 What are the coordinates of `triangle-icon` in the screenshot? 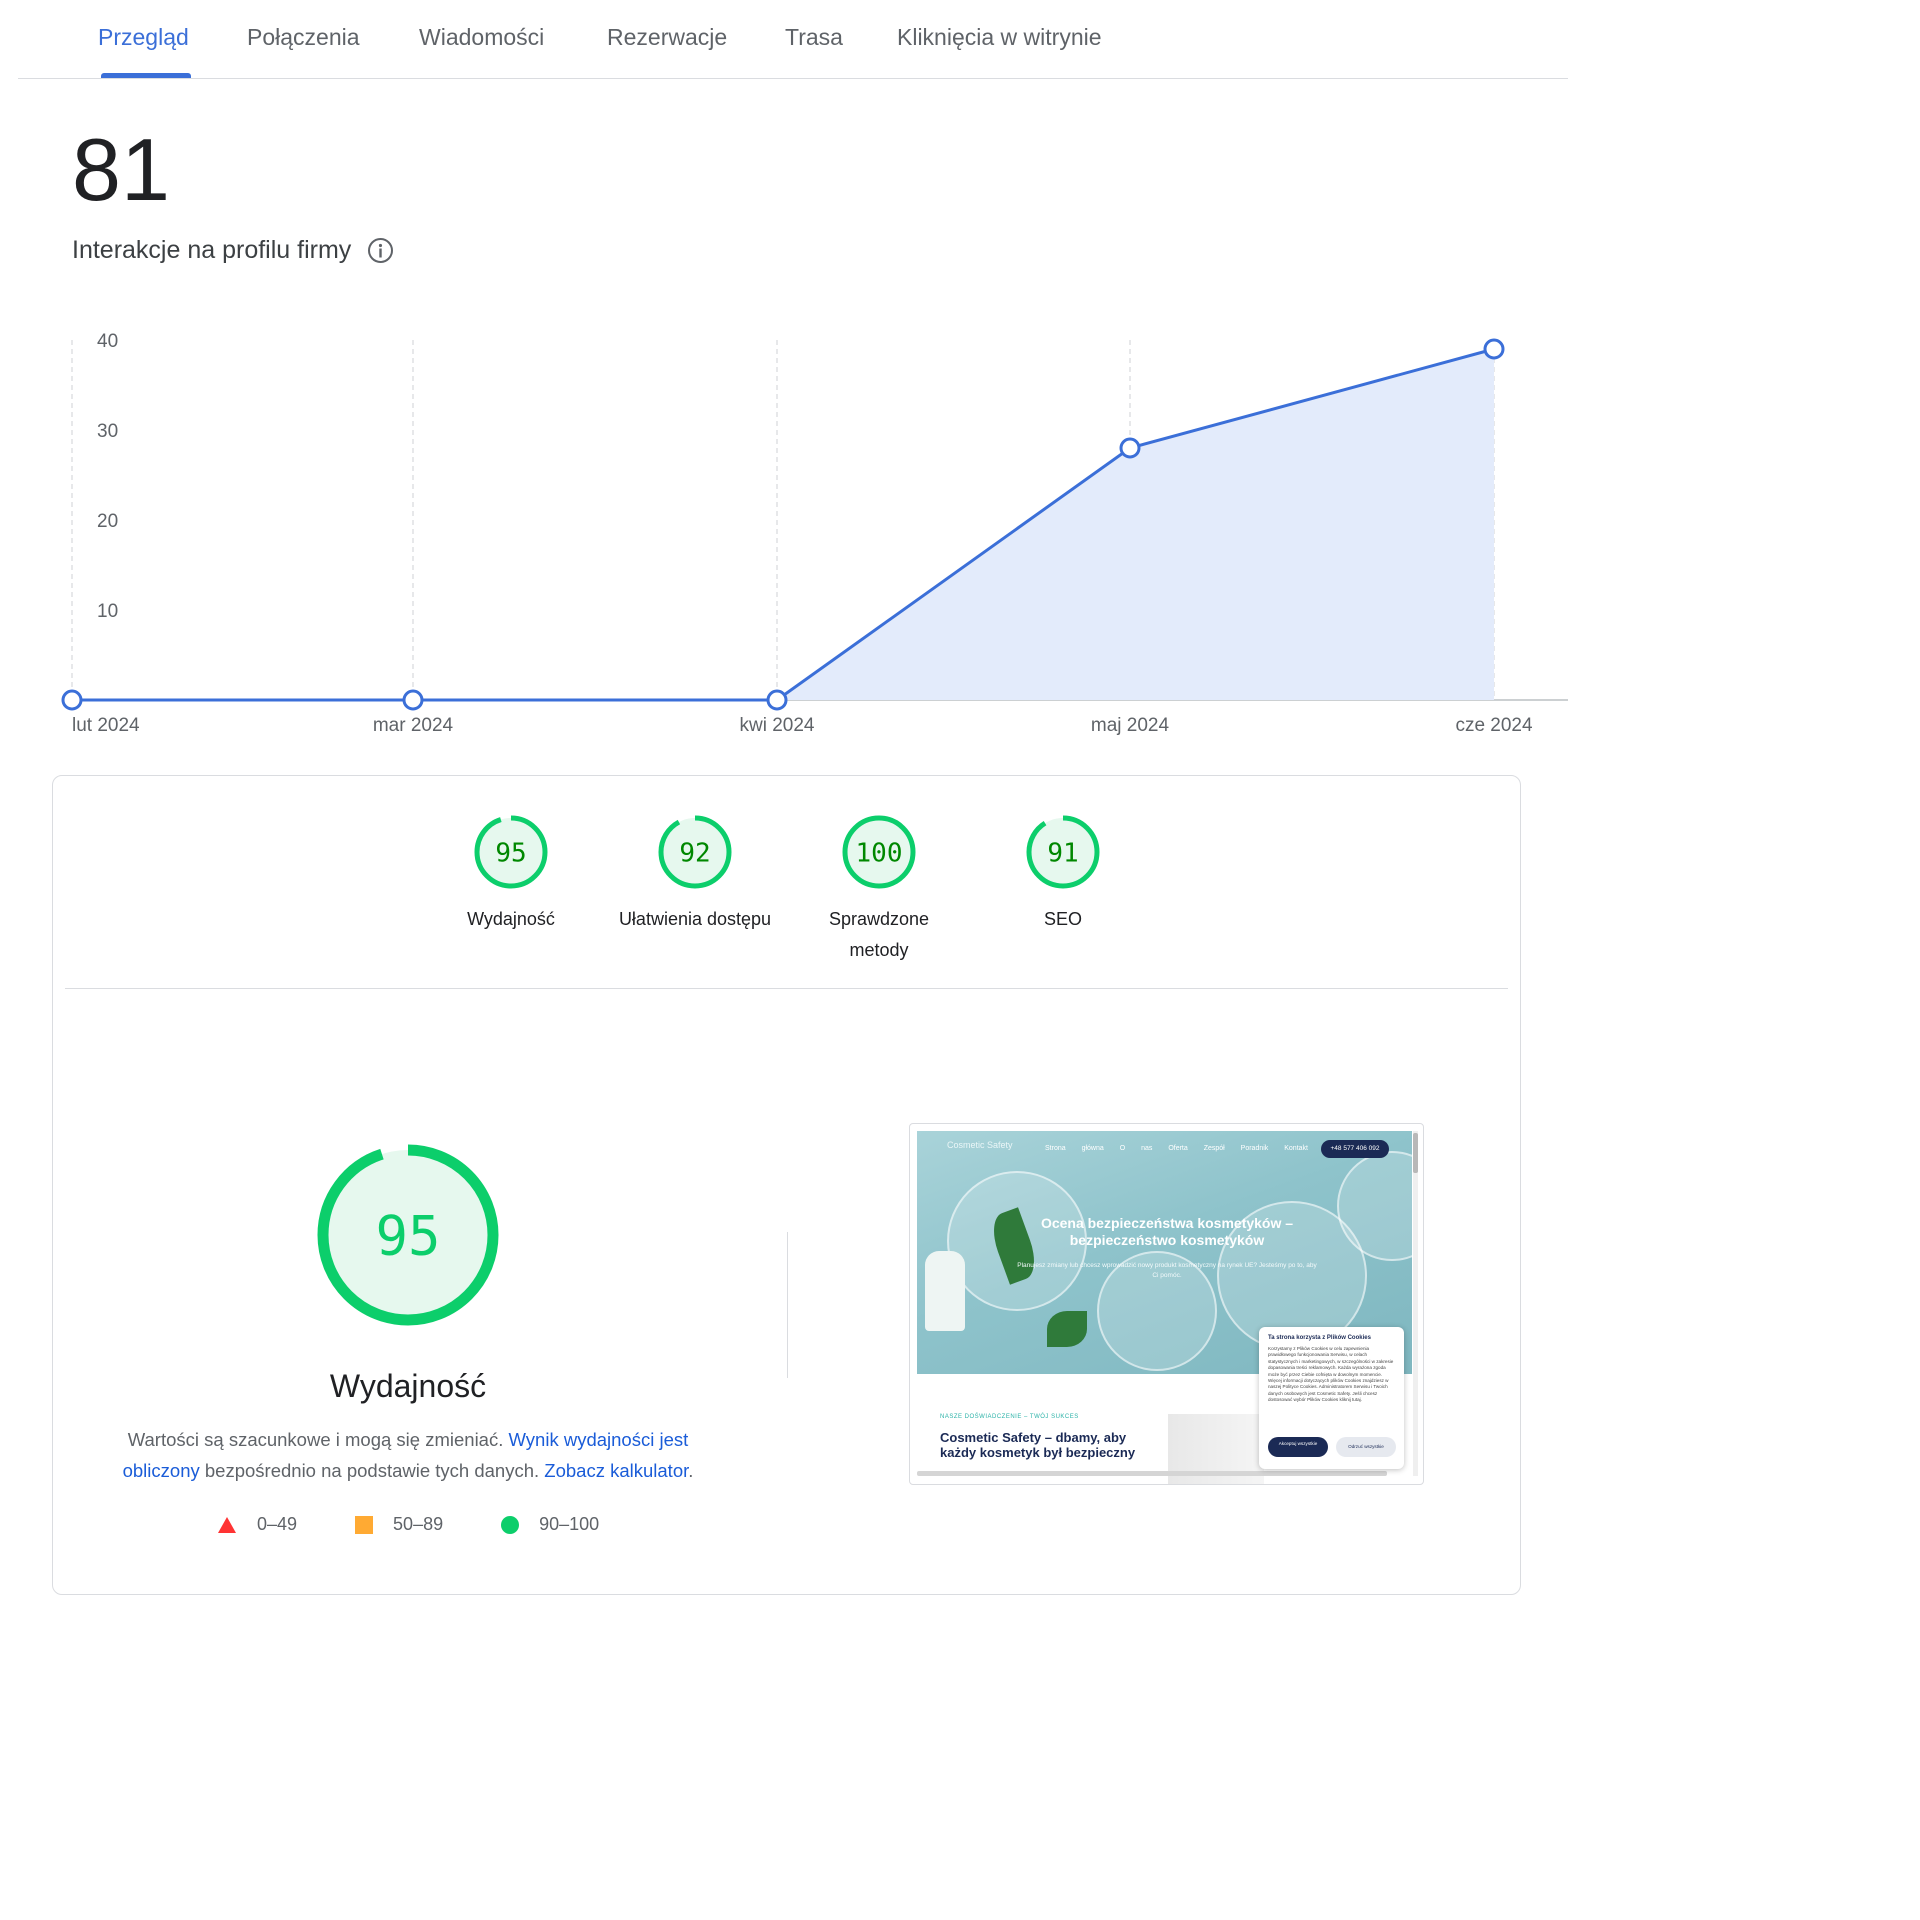 It's located at (227, 1524).